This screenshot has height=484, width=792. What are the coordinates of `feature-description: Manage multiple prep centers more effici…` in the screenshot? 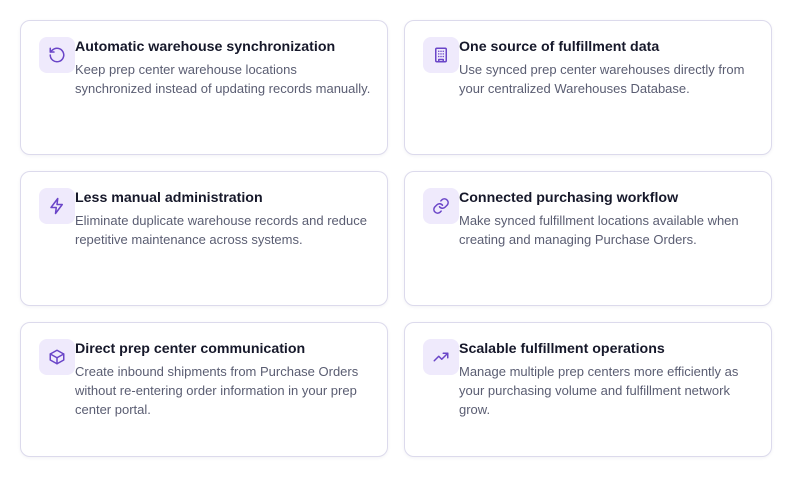 It's located at (599, 390).